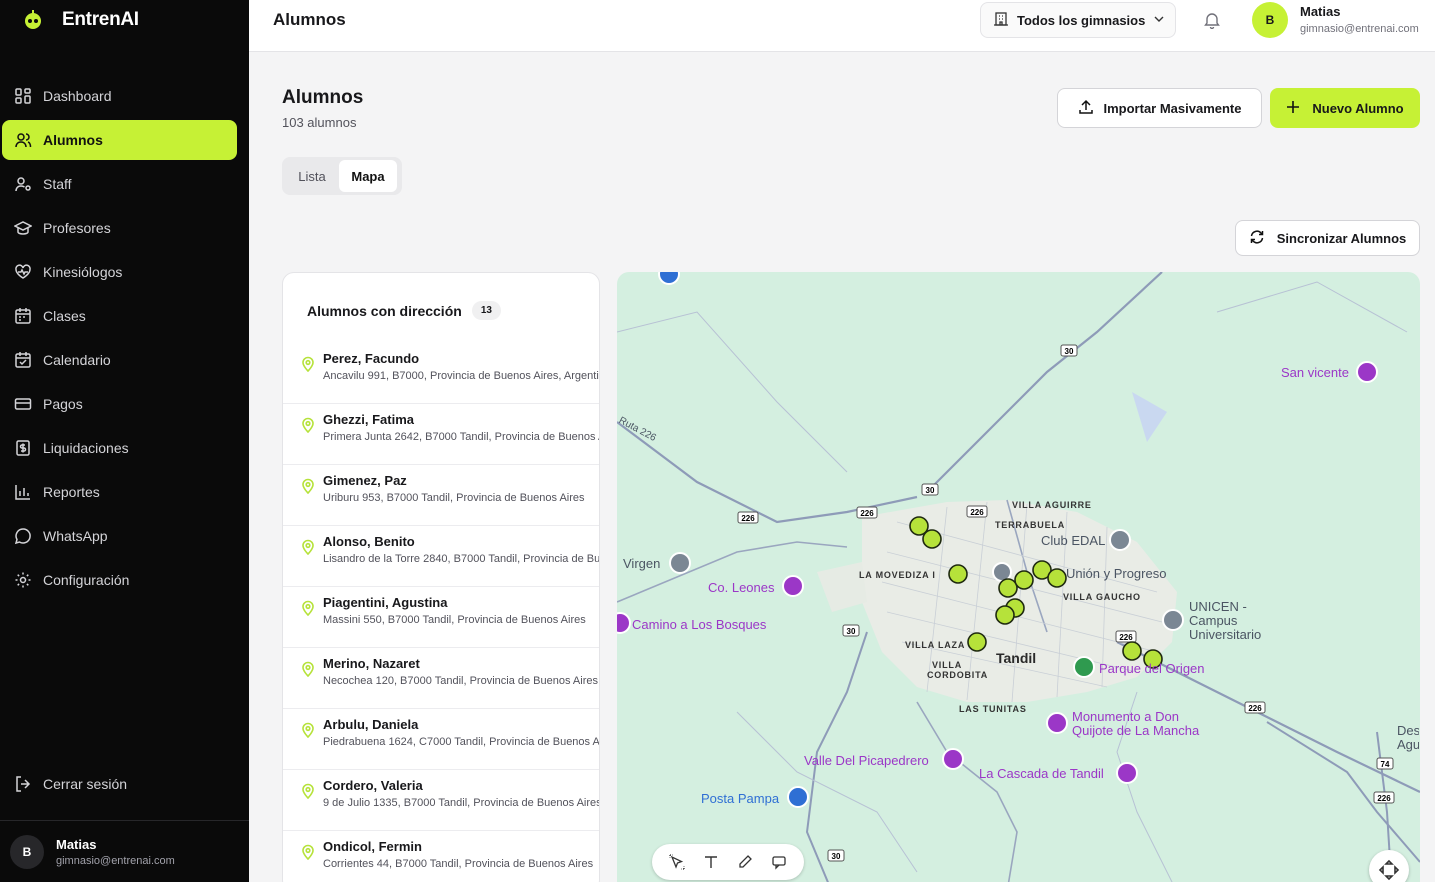  Describe the element at coordinates (1212, 20) in the screenshot. I see `bell-icon` at that location.